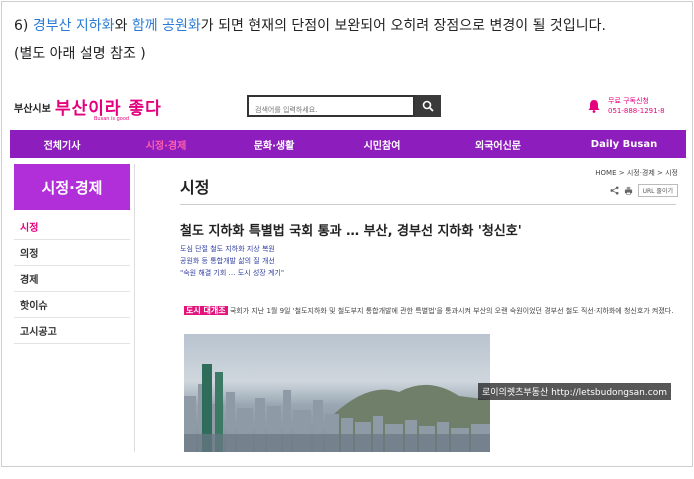 This screenshot has height=479, width=694. I want to click on article-photo, so click(337, 393).